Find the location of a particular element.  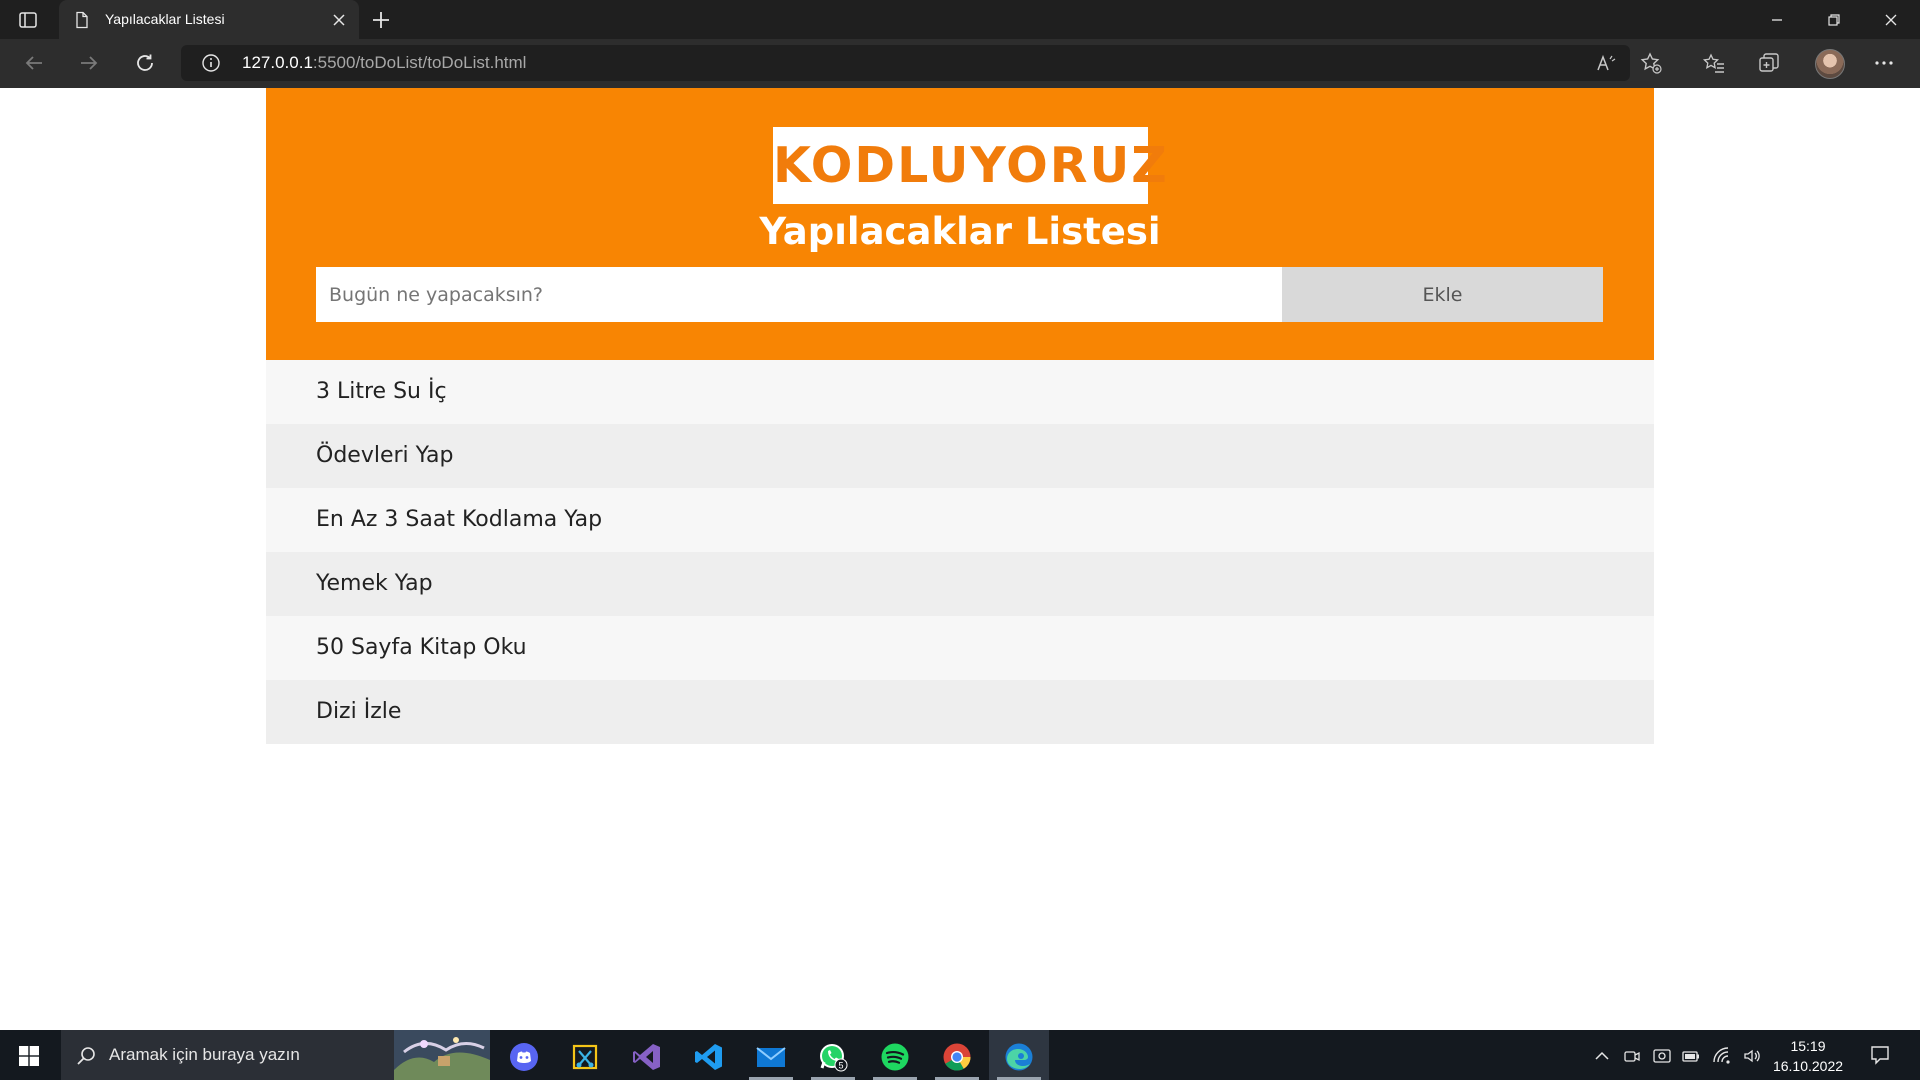

mail-icon is located at coordinates (771, 1057).